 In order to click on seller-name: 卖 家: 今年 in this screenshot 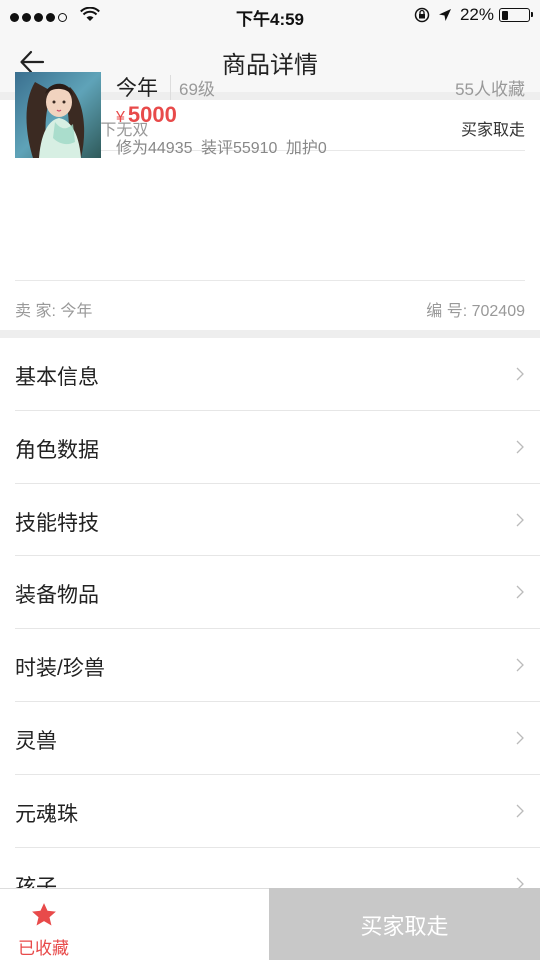, I will do `click(54, 311)`.